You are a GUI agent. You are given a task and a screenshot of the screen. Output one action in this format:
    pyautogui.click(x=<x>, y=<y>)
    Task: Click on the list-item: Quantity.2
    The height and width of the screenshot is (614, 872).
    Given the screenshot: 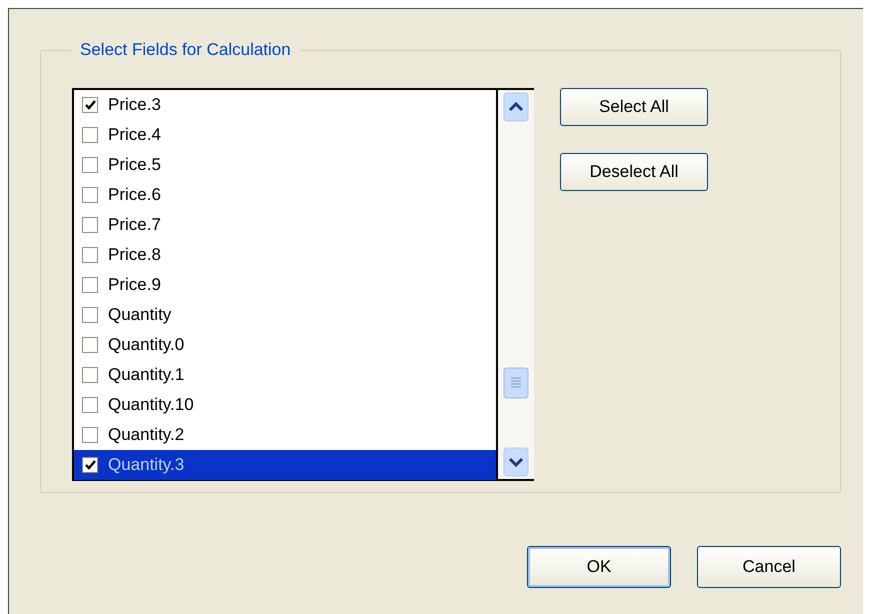 What is the action you would take?
    pyautogui.click(x=285, y=435)
    